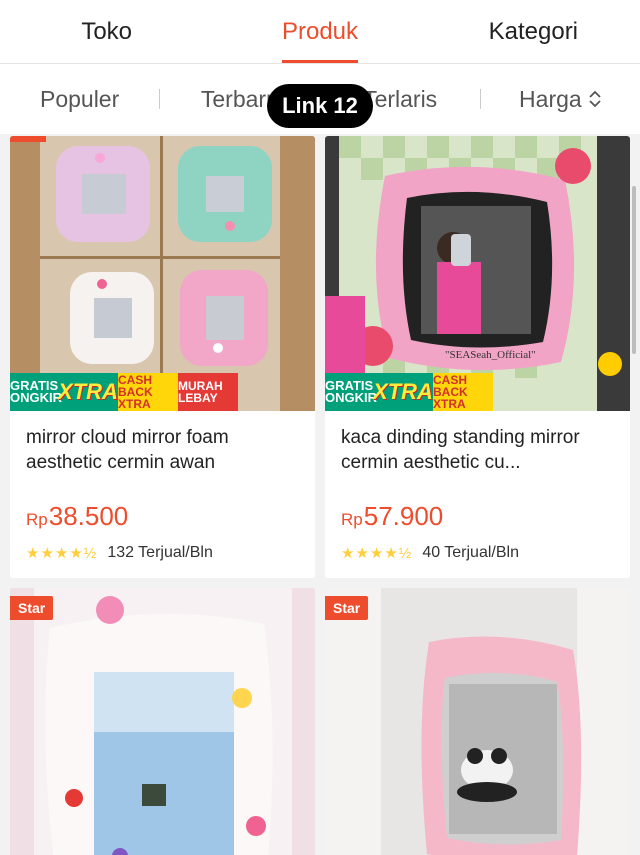 The width and height of the screenshot is (640, 855). Describe the element at coordinates (490, 355) in the screenshot. I see `photo-caption: "SEASeah_Official"` at that location.